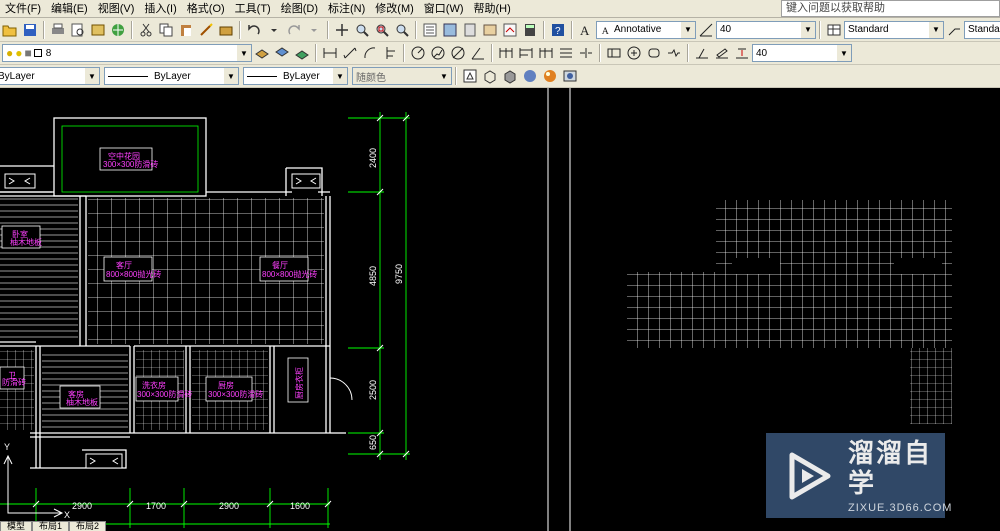 This screenshot has height=531, width=1000. I want to click on menu-window: 窗口(W), so click(444, 9).